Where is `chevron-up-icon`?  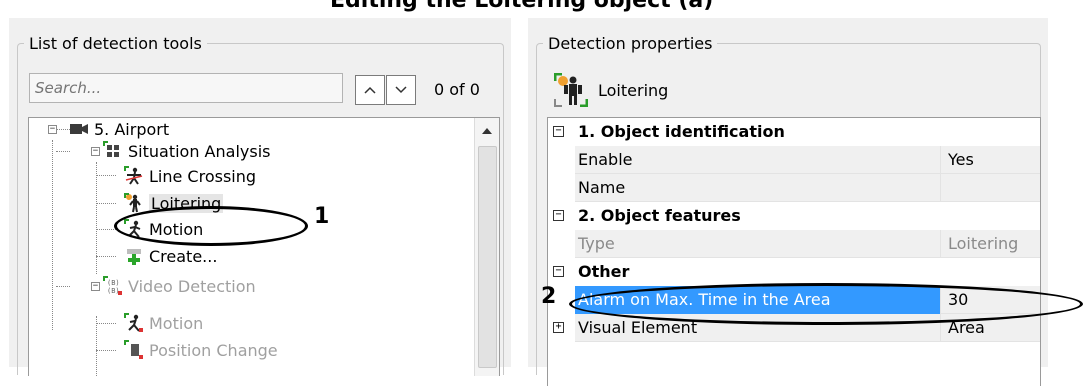
chevron-up-icon is located at coordinates (370, 90).